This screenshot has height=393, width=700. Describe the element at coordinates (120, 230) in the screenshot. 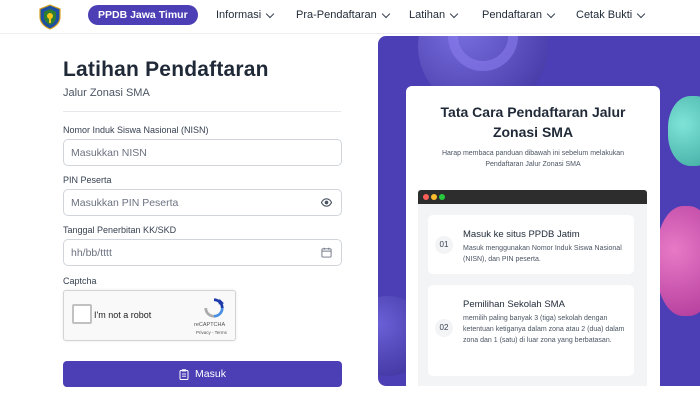

I see `date-label: Tanggal Penerbitan KK/SKD` at that location.